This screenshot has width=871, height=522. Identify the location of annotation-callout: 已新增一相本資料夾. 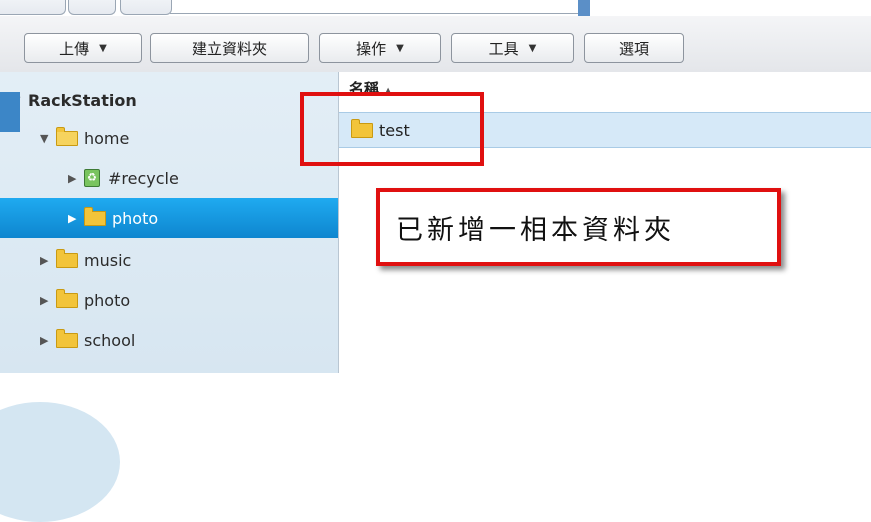
(578, 227).